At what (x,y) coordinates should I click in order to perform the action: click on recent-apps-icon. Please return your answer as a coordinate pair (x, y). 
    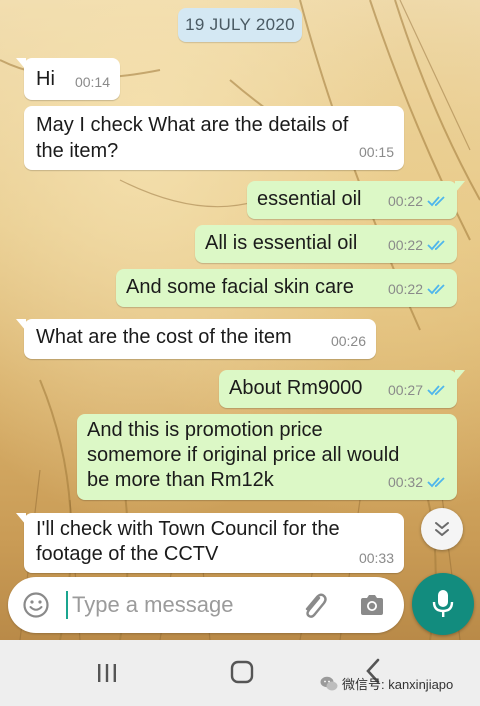
    Looking at the image, I should click on (107, 673).